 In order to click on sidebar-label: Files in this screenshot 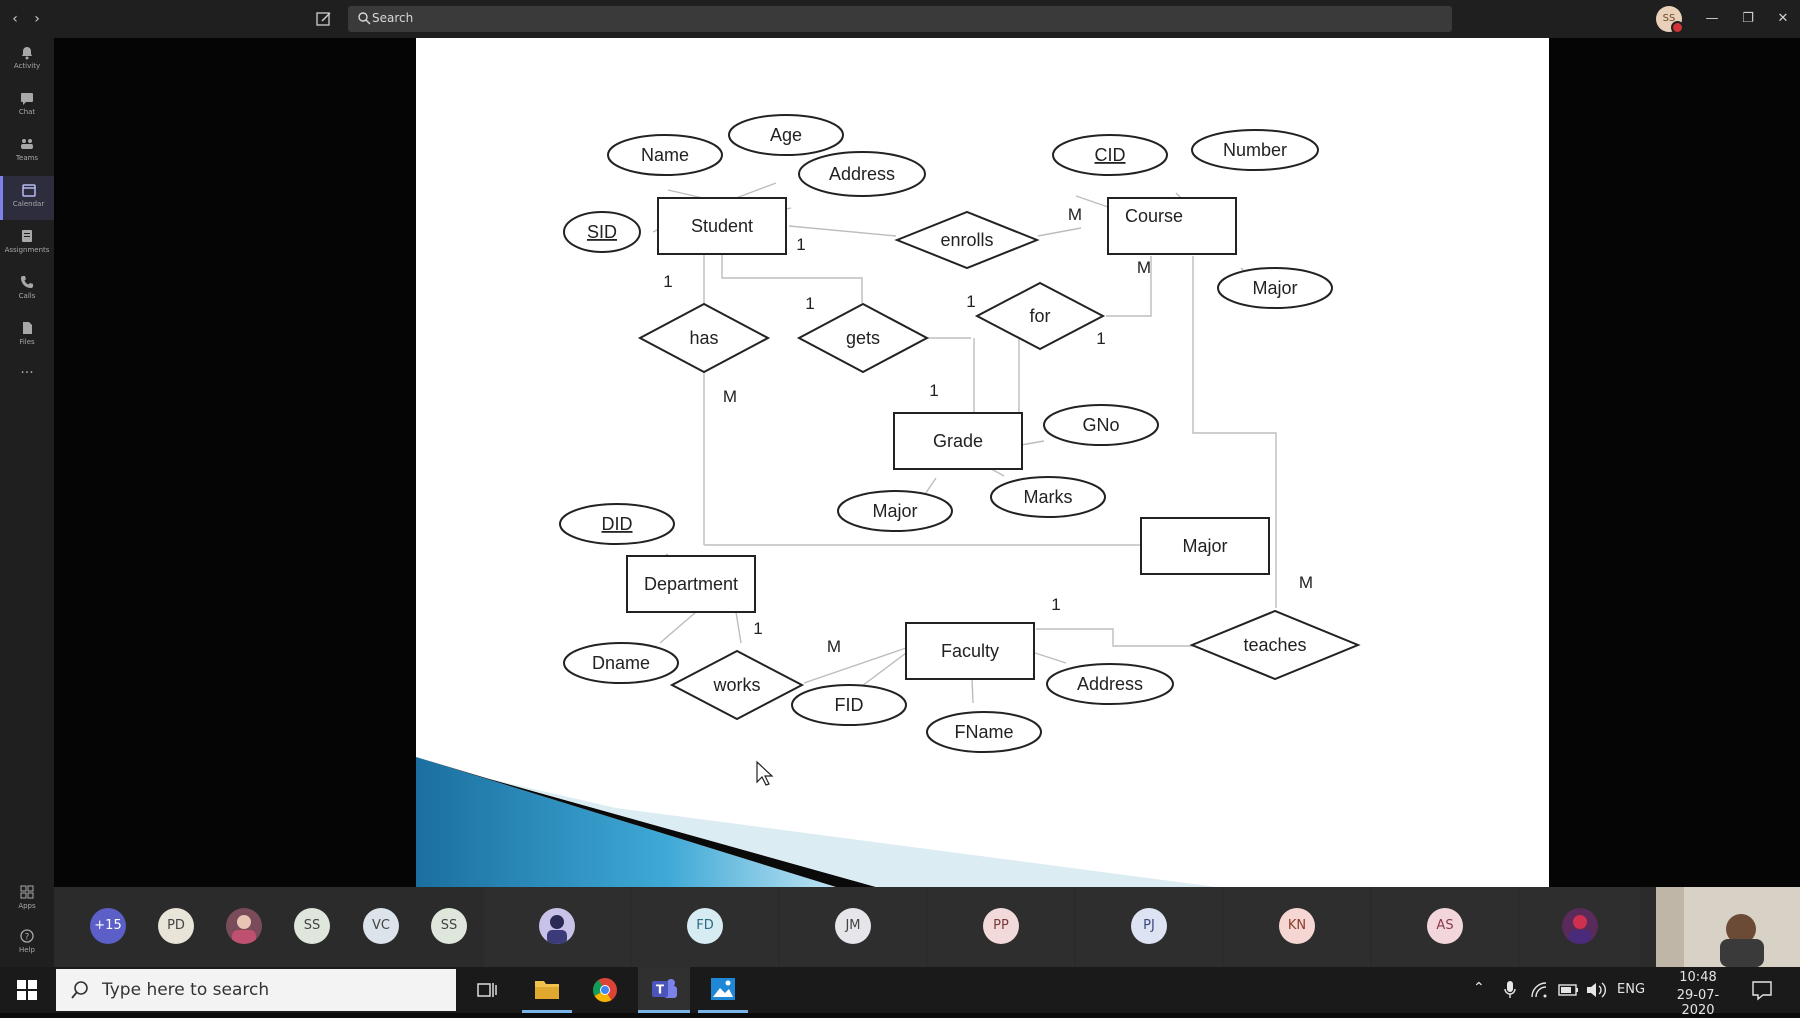, I will do `click(27, 342)`.